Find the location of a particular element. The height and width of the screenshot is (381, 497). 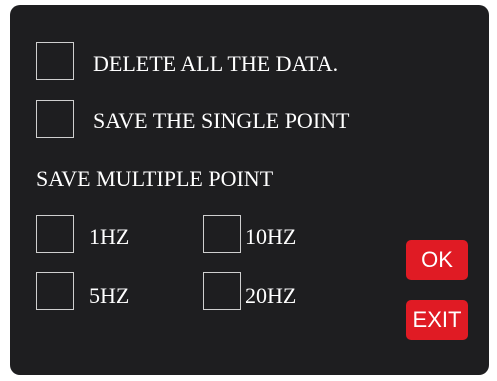

rate-10hz-label: 10HZ is located at coordinates (271, 236).